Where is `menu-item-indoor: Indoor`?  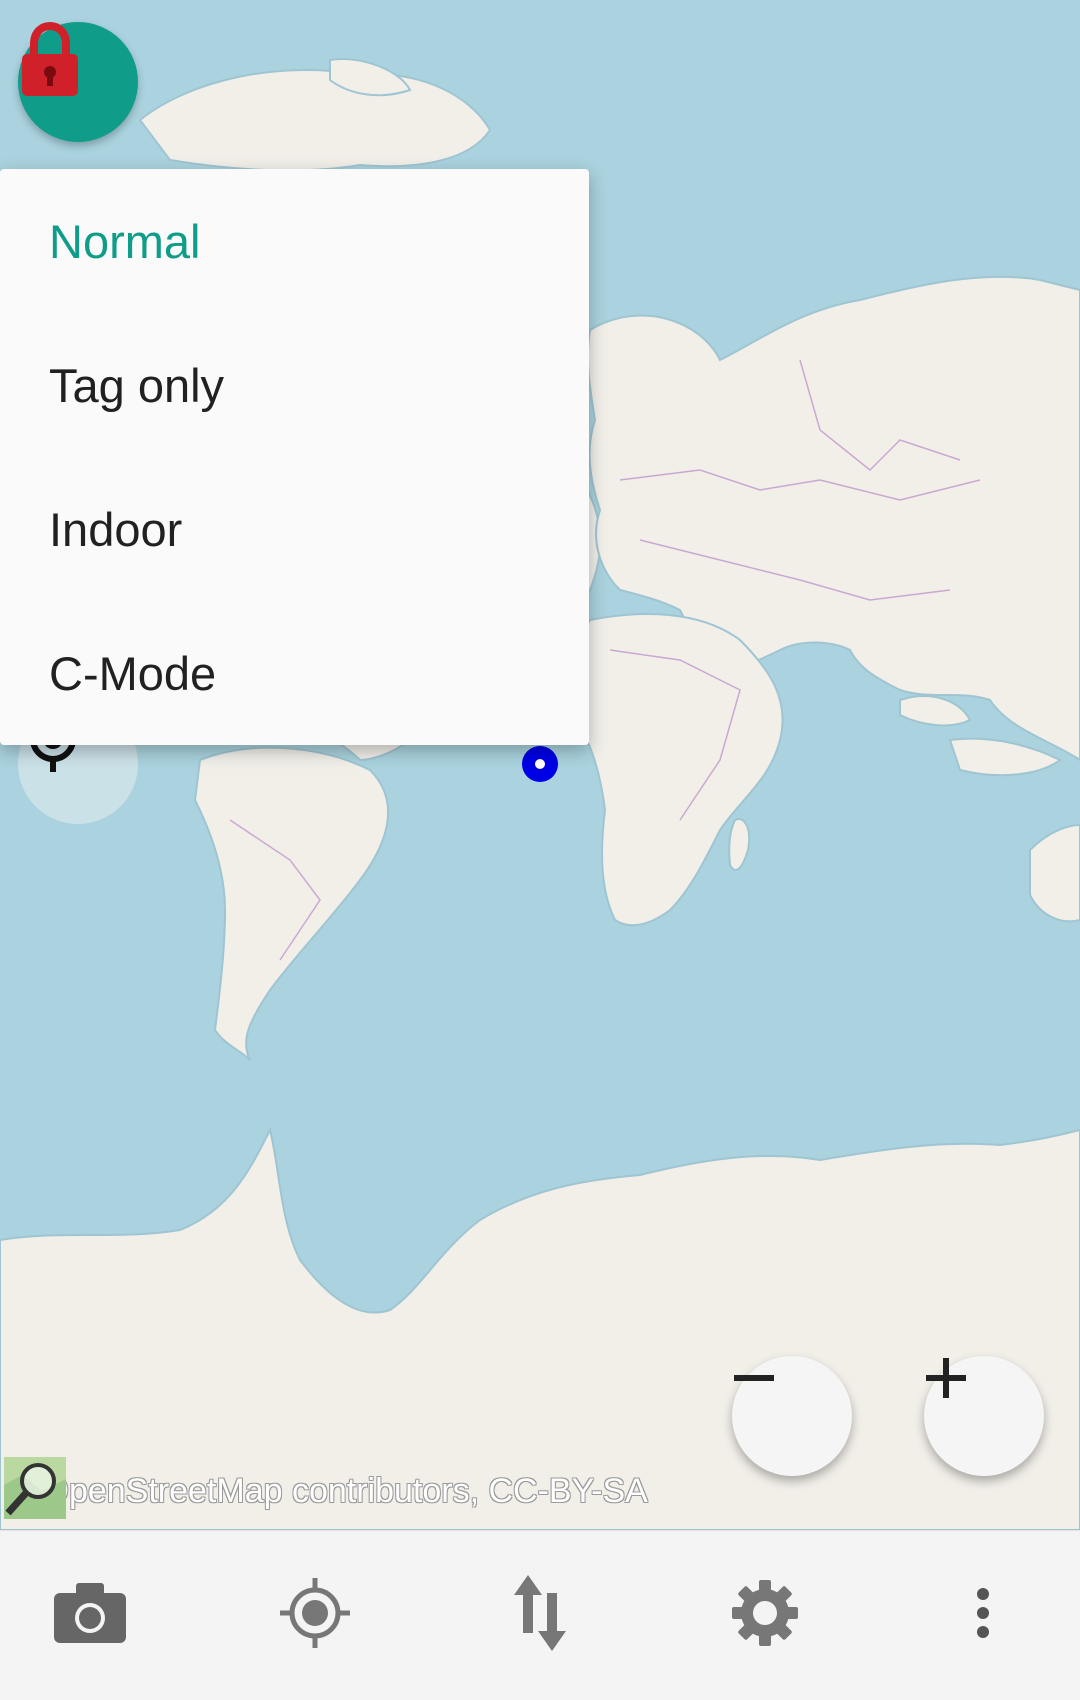
menu-item-indoor: Indoor is located at coordinates (294, 529).